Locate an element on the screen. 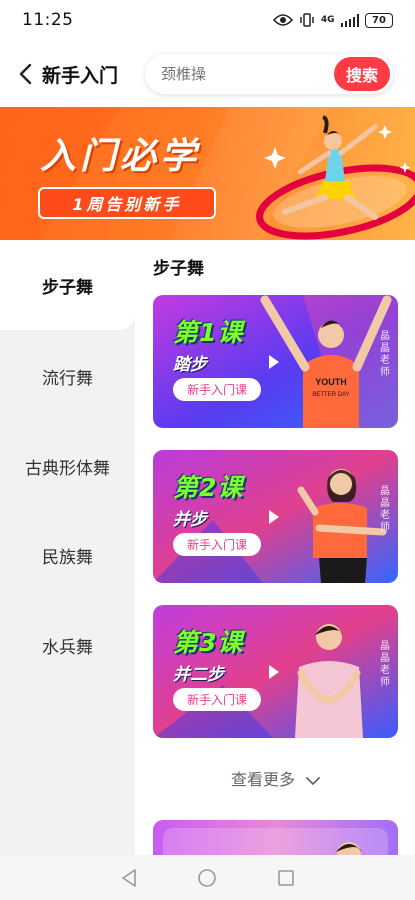  signal-icon is located at coordinates (349, 20).